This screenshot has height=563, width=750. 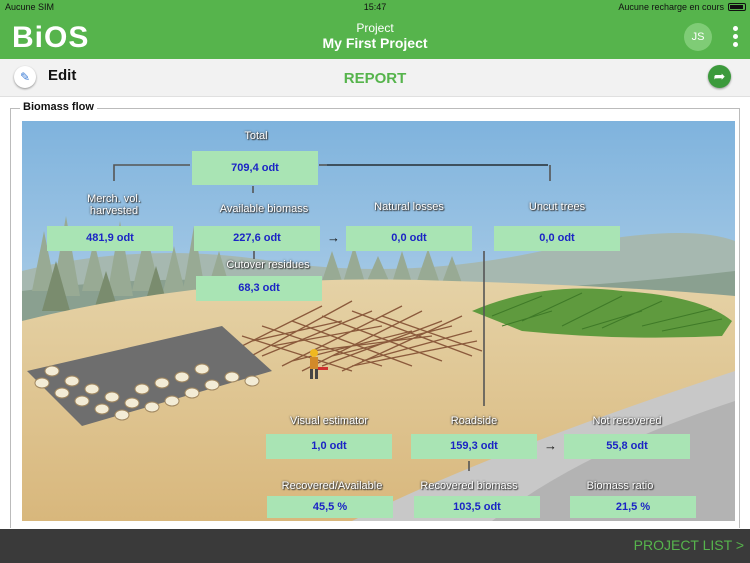 I want to click on battery-icon, so click(x=737, y=7).